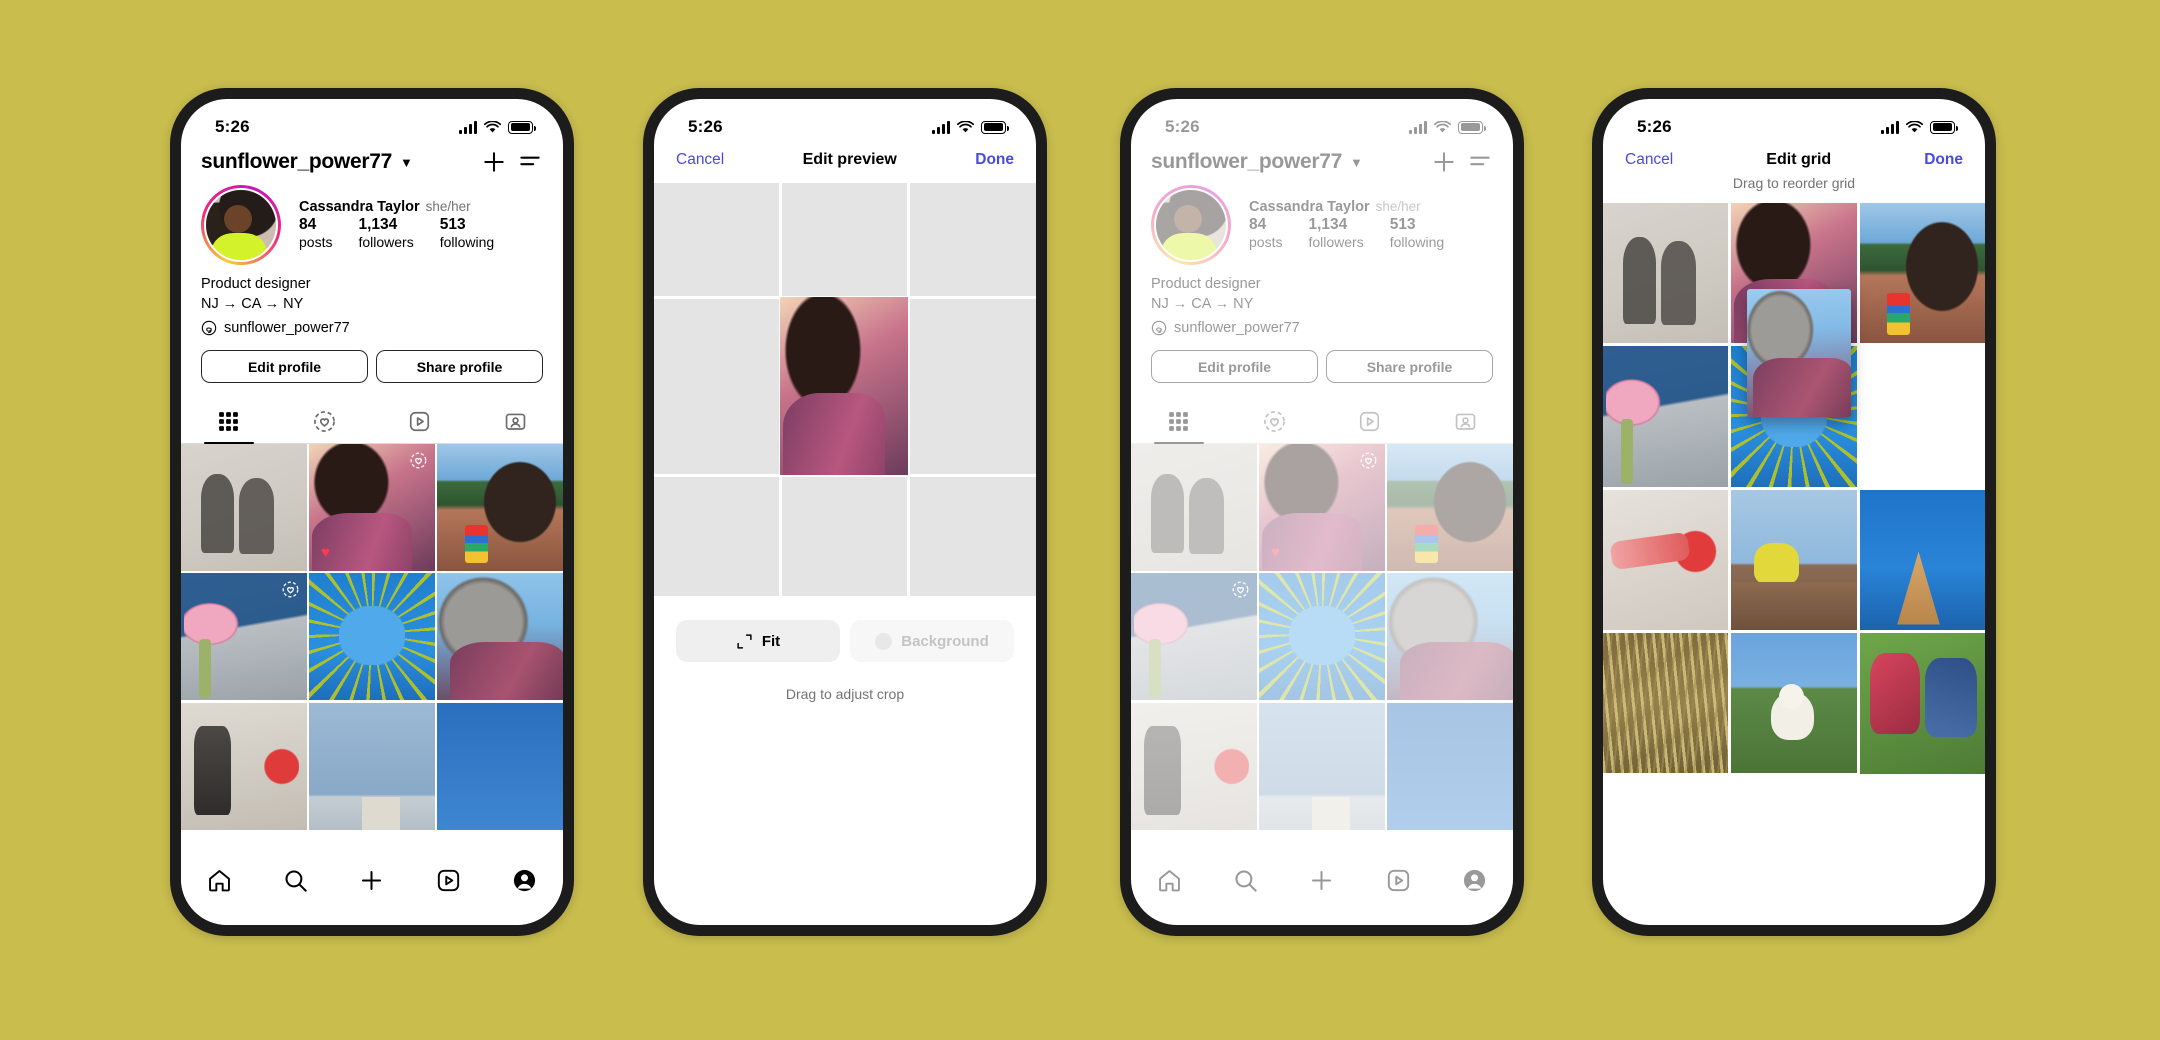  I want to click on fit-button-label: Fit, so click(771, 641).